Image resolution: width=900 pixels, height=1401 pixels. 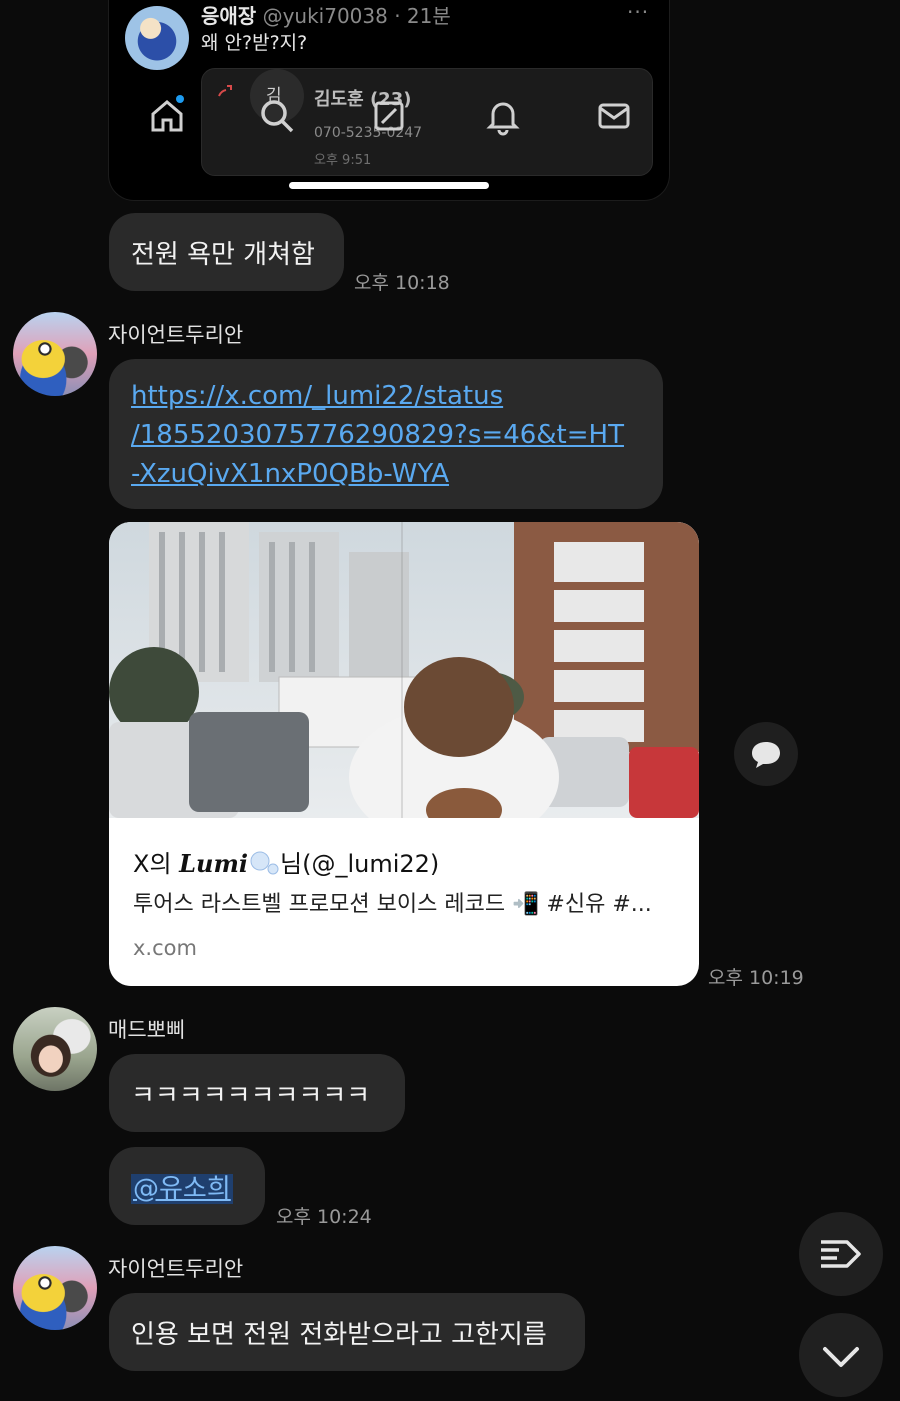 I want to click on link-line: -XzuQivX1nxP0QBb-WYA, so click(x=290, y=474).